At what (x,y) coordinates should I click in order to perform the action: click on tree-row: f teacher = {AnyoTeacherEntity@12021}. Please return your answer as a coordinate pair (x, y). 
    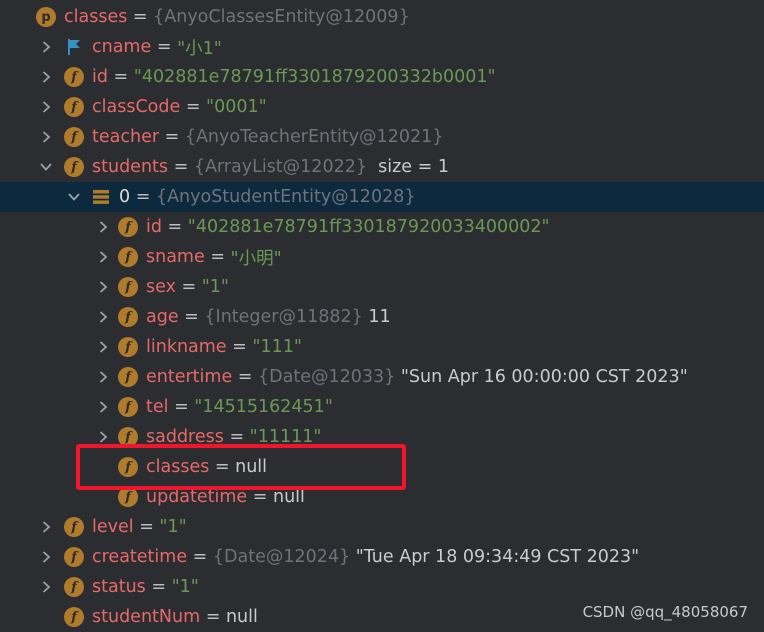
    Looking at the image, I should click on (382, 137).